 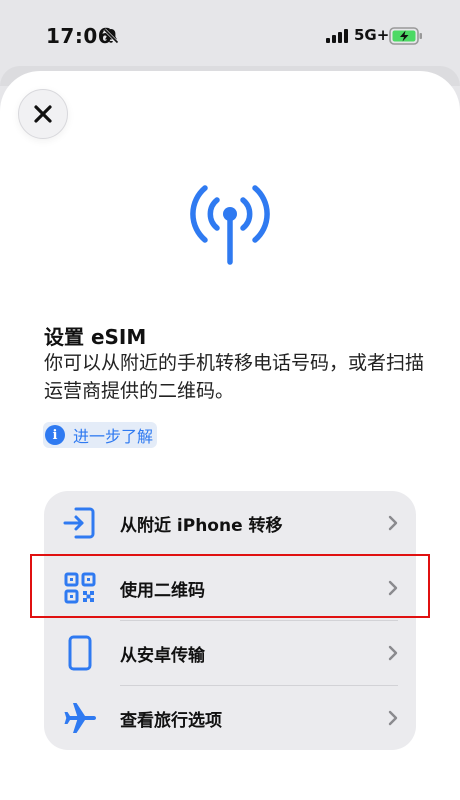 I want to click on battery-charging-icon, so click(x=405, y=36).